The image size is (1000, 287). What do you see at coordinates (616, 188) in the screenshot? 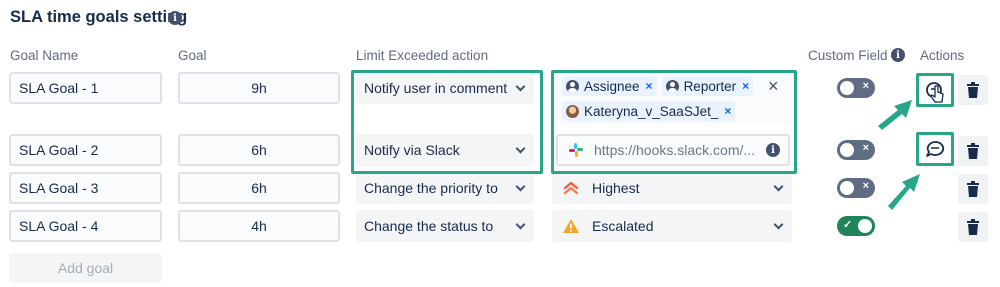
I see `priority-select-label: Highest` at bounding box center [616, 188].